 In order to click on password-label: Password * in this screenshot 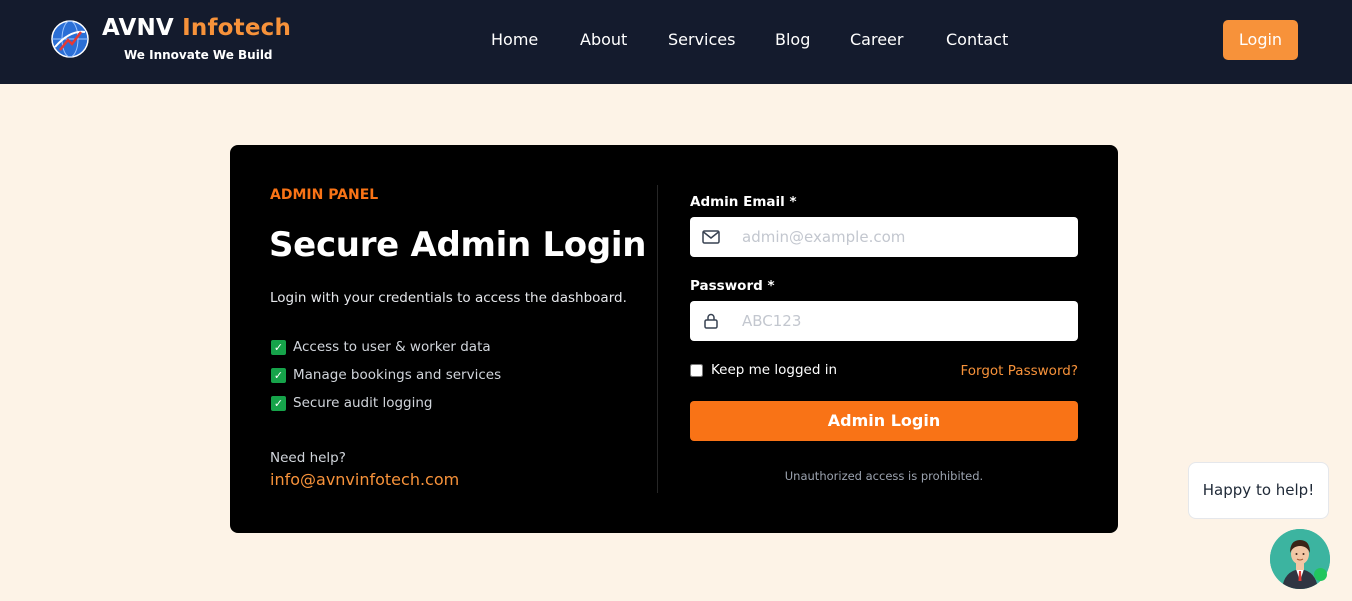, I will do `click(732, 286)`.